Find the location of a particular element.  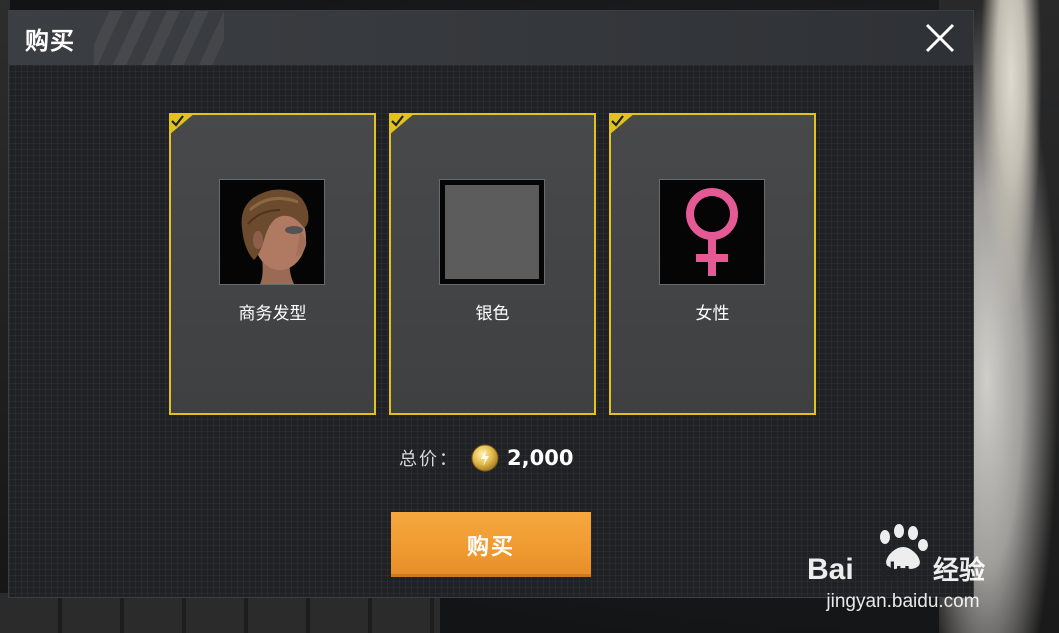

baidu-watermark: Bai du 经验 jingyan.baidu.com is located at coordinates (903, 567).